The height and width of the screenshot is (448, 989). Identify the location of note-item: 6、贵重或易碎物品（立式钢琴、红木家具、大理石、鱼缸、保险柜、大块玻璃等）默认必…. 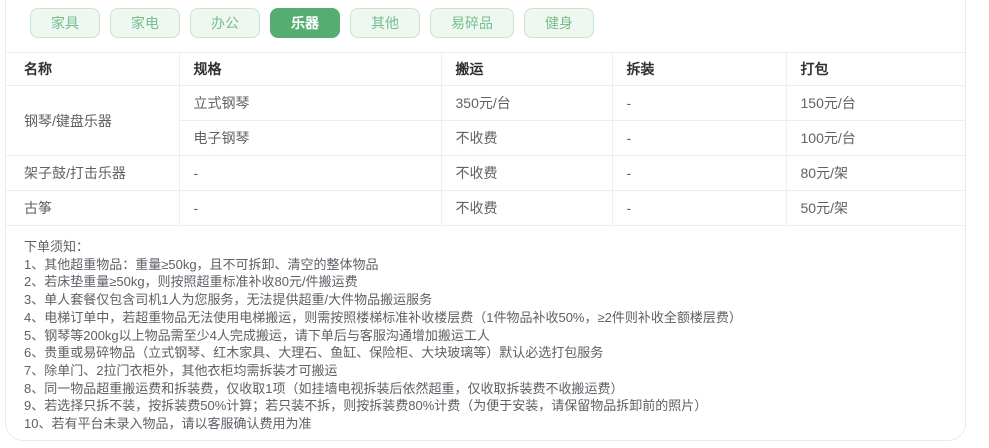
(314, 353).